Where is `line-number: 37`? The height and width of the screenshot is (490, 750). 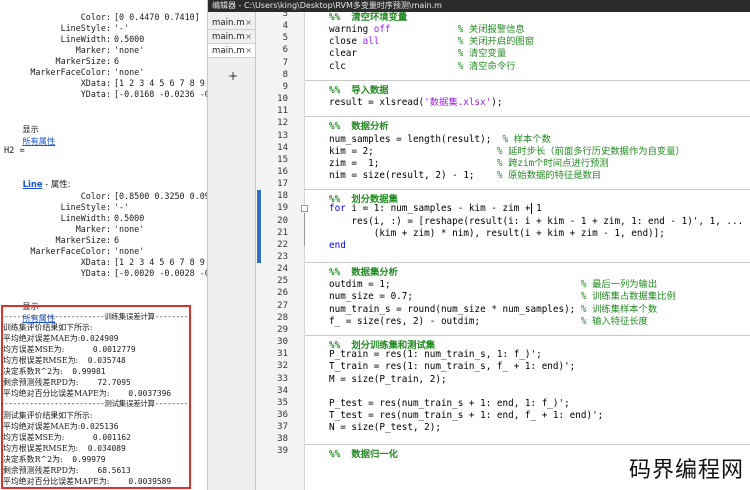
line-number: 37 is located at coordinates (282, 427).